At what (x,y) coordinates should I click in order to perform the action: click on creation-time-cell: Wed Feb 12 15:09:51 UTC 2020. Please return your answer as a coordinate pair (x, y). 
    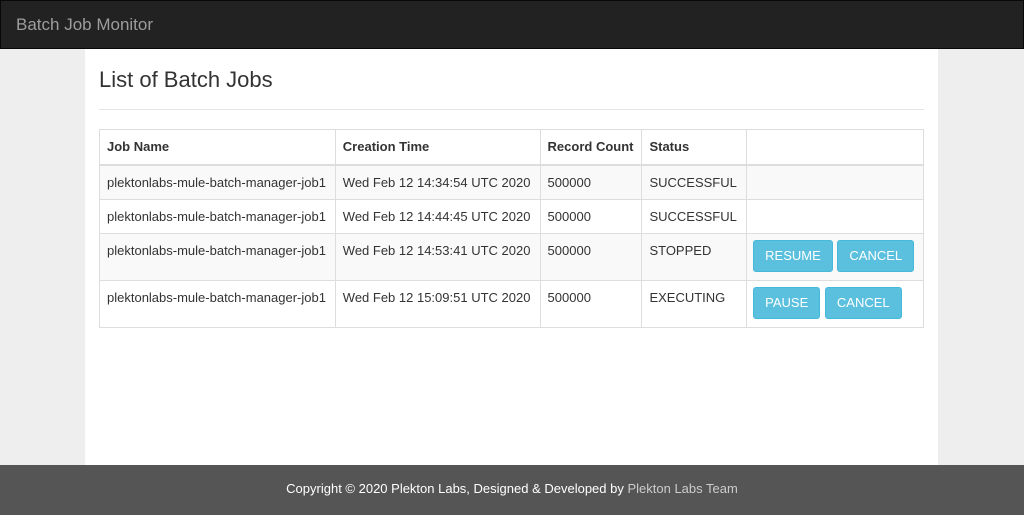
    Looking at the image, I should click on (437, 303).